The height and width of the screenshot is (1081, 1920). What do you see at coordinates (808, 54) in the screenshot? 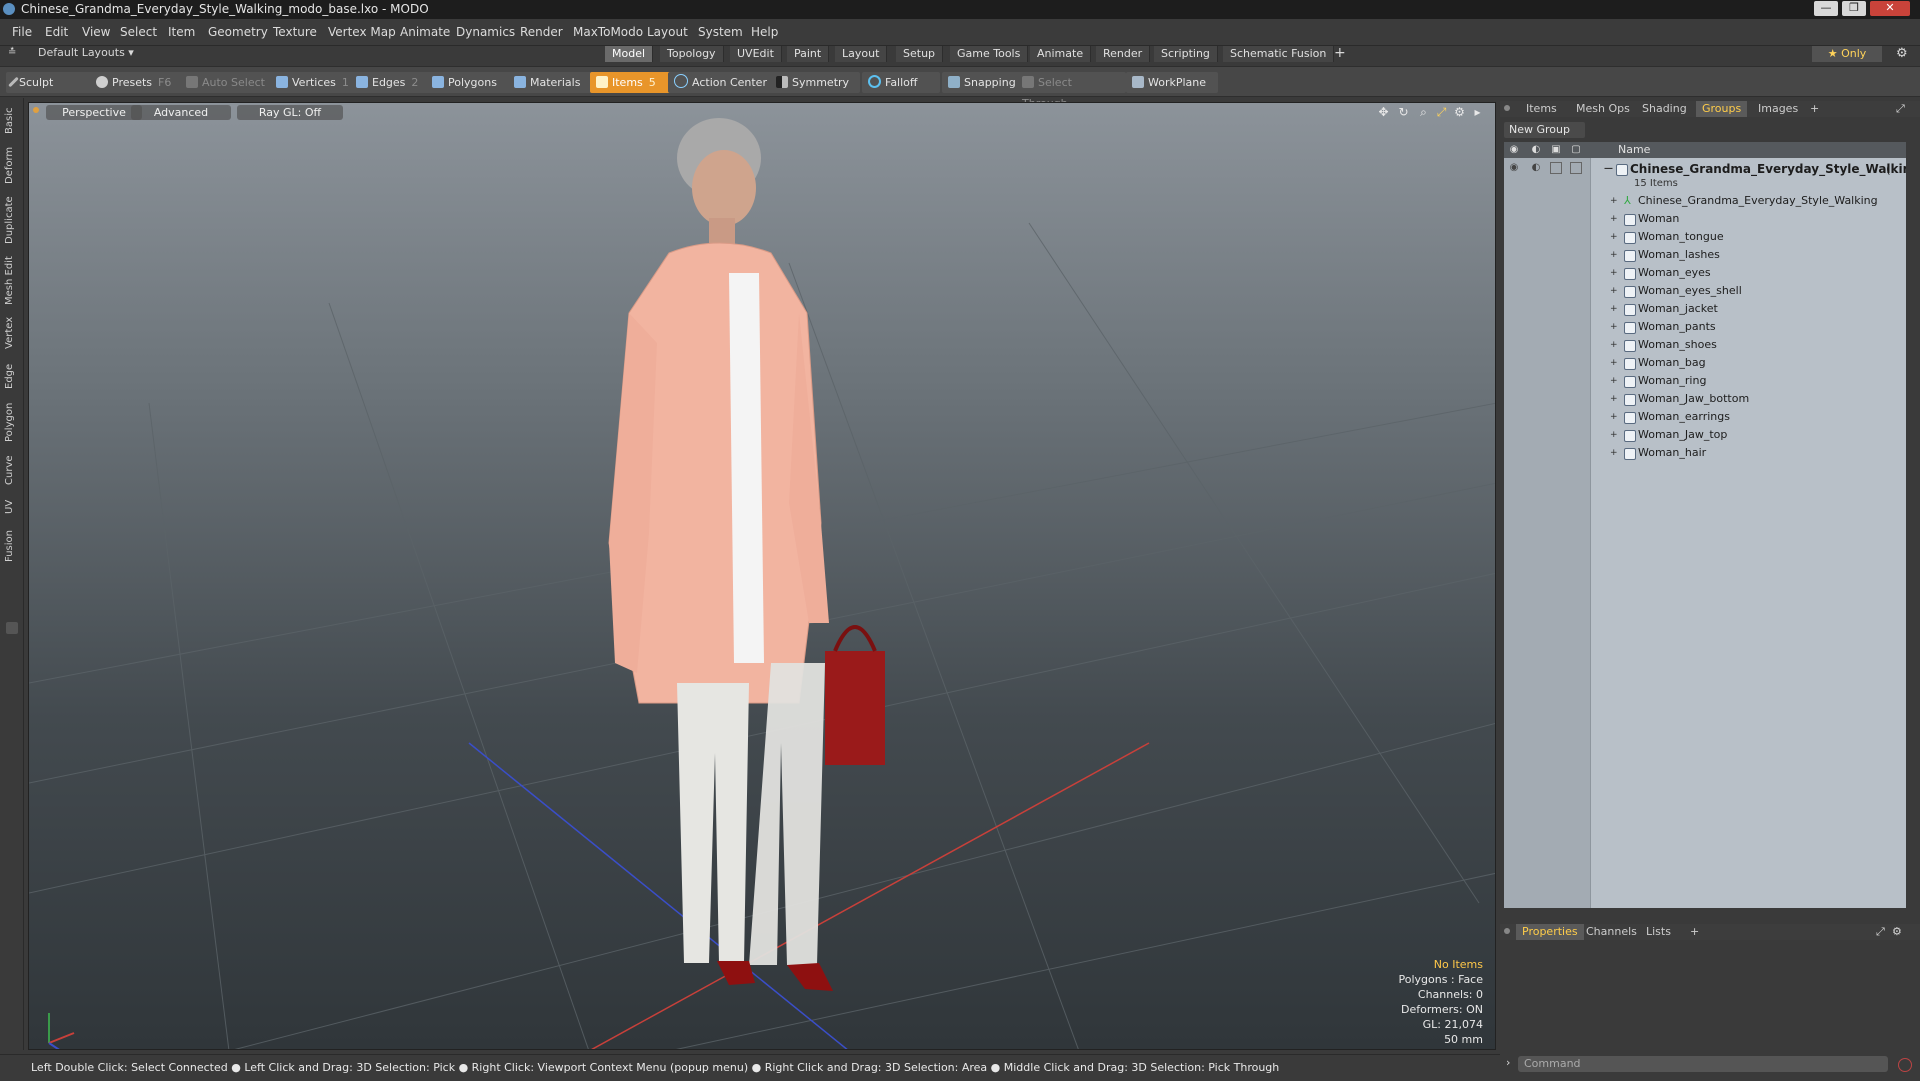
I see `tab-paint: Paint` at bounding box center [808, 54].